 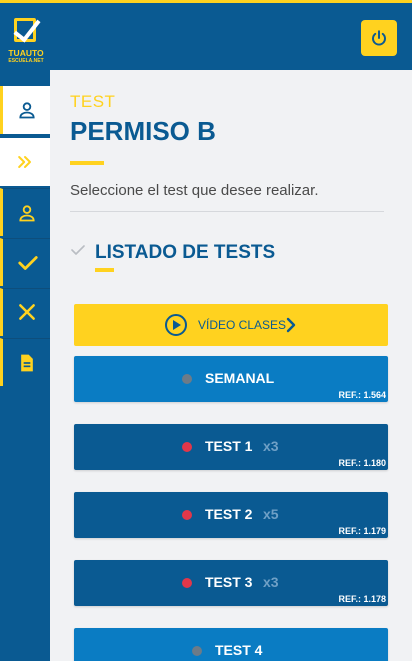 I want to click on test-button-semanal: SEMANAL REF.: 1.564, so click(x=231, y=379).